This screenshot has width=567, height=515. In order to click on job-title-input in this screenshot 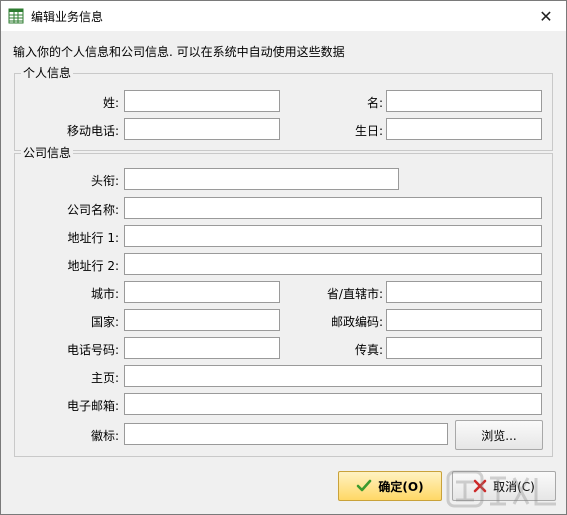, I will do `click(261, 179)`.